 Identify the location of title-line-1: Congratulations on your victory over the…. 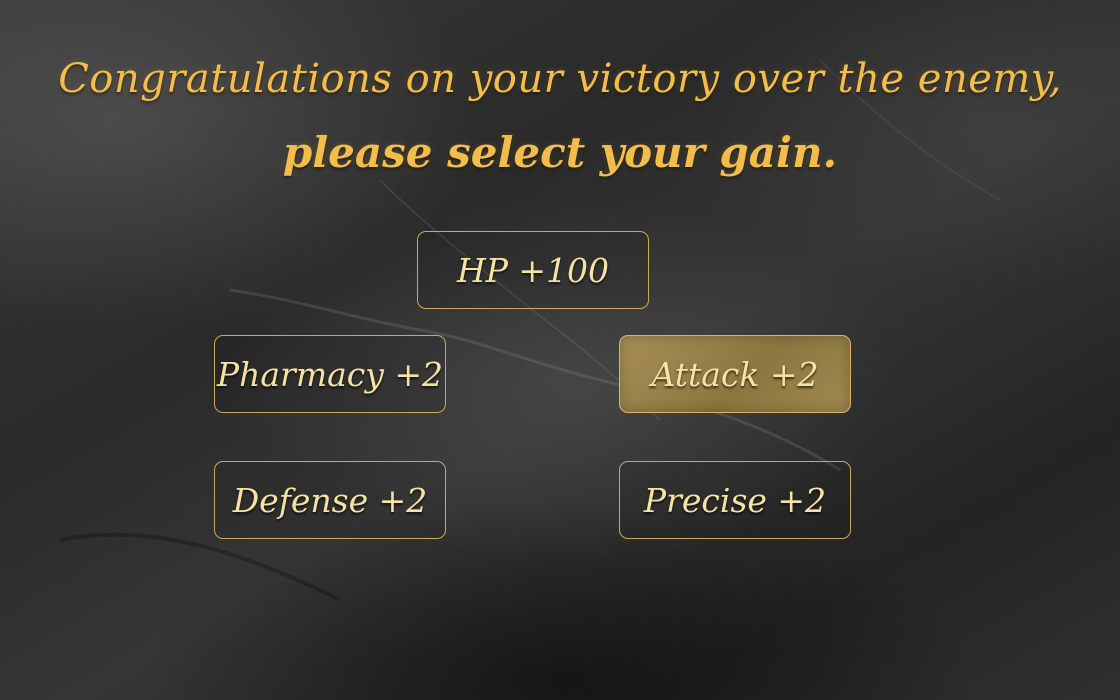
(560, 79).